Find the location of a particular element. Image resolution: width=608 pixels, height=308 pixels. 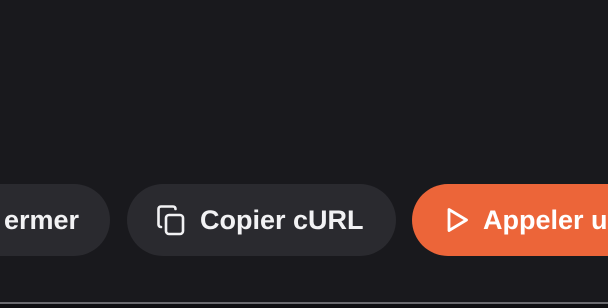

close-button: ermer is located at coordinates (55, 220).